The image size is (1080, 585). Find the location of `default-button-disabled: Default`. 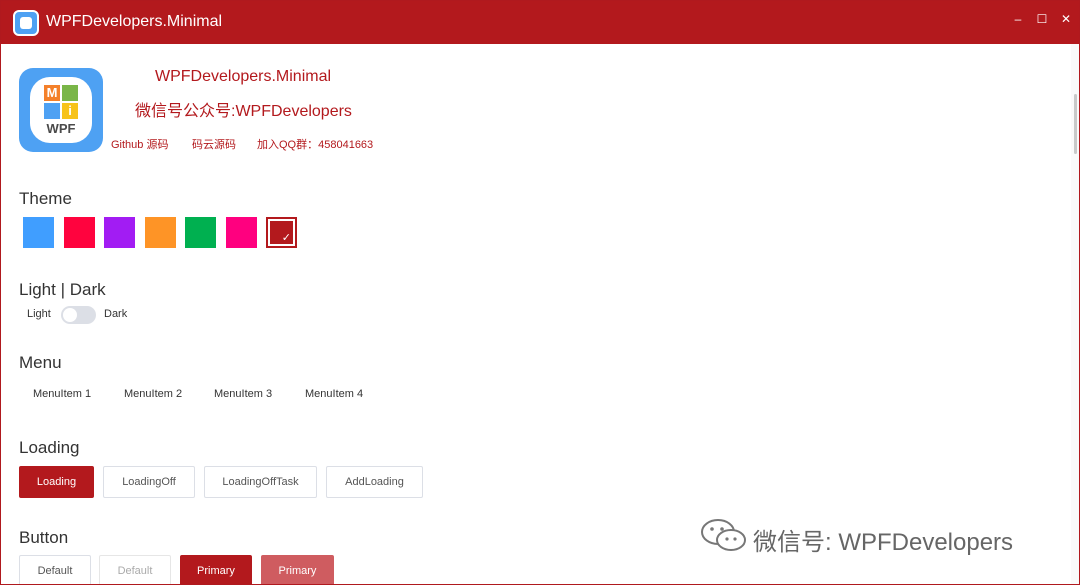

default-button-disabled: Default is located at coordinates (135, 569).